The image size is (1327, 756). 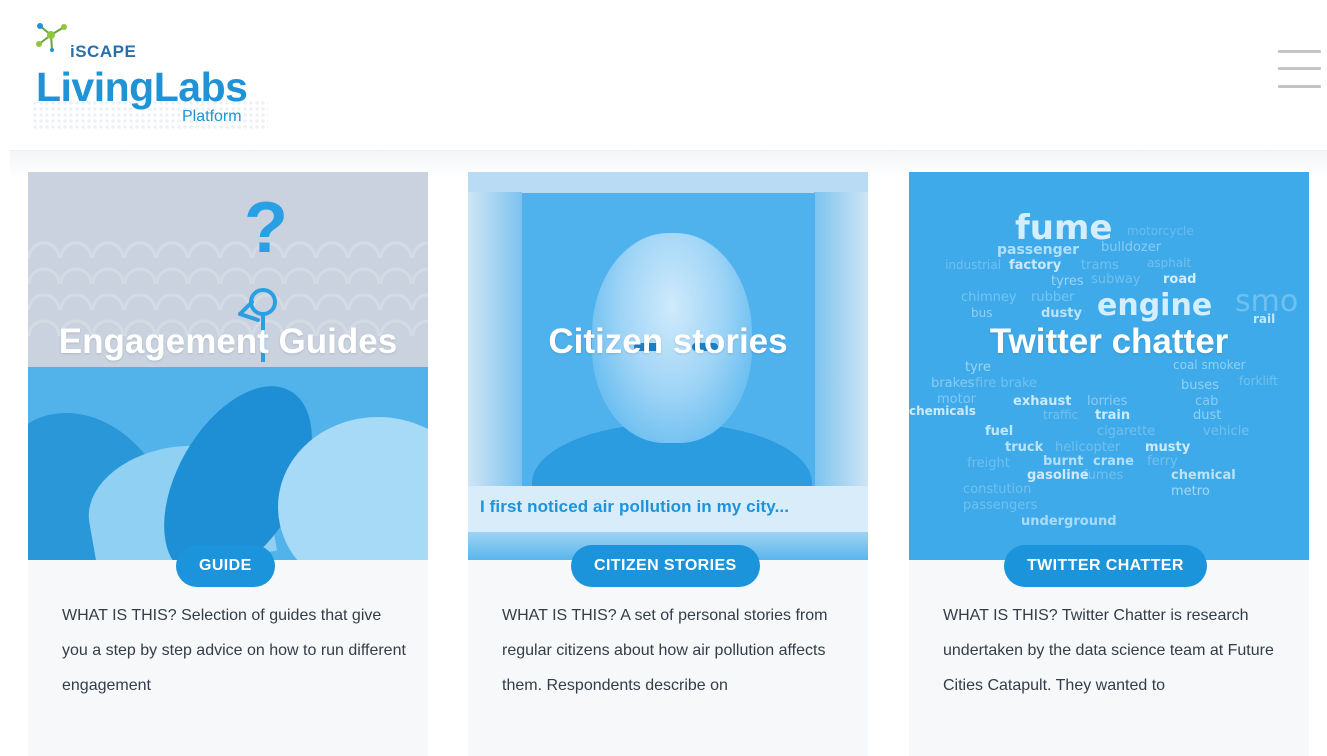 I want to click on word-cloud-word: exhaust, so click(x=1042, y=401).